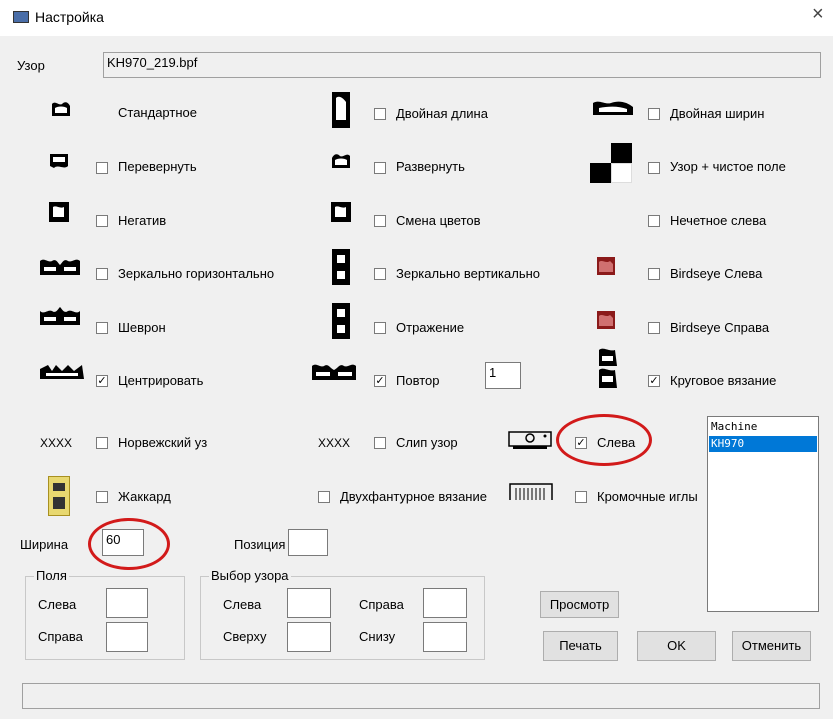 The image size is (833, 719). Describe the element at coordinates (380, 221) in the screenshot. I see `color-change-checkbox` at that location.